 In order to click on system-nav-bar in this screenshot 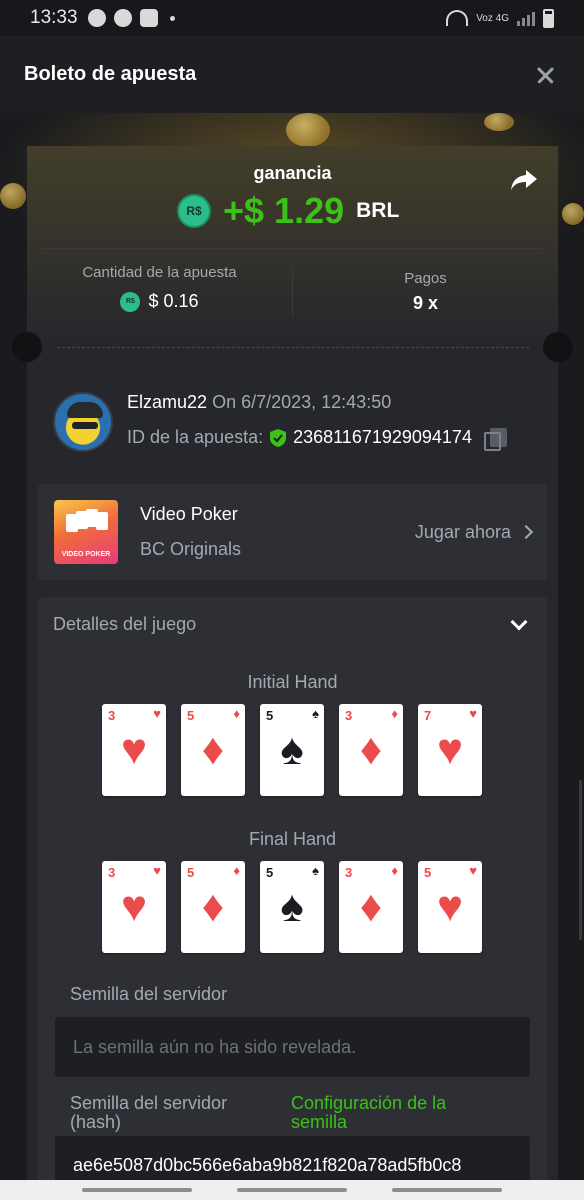, I will do `click(292, 1190)`.